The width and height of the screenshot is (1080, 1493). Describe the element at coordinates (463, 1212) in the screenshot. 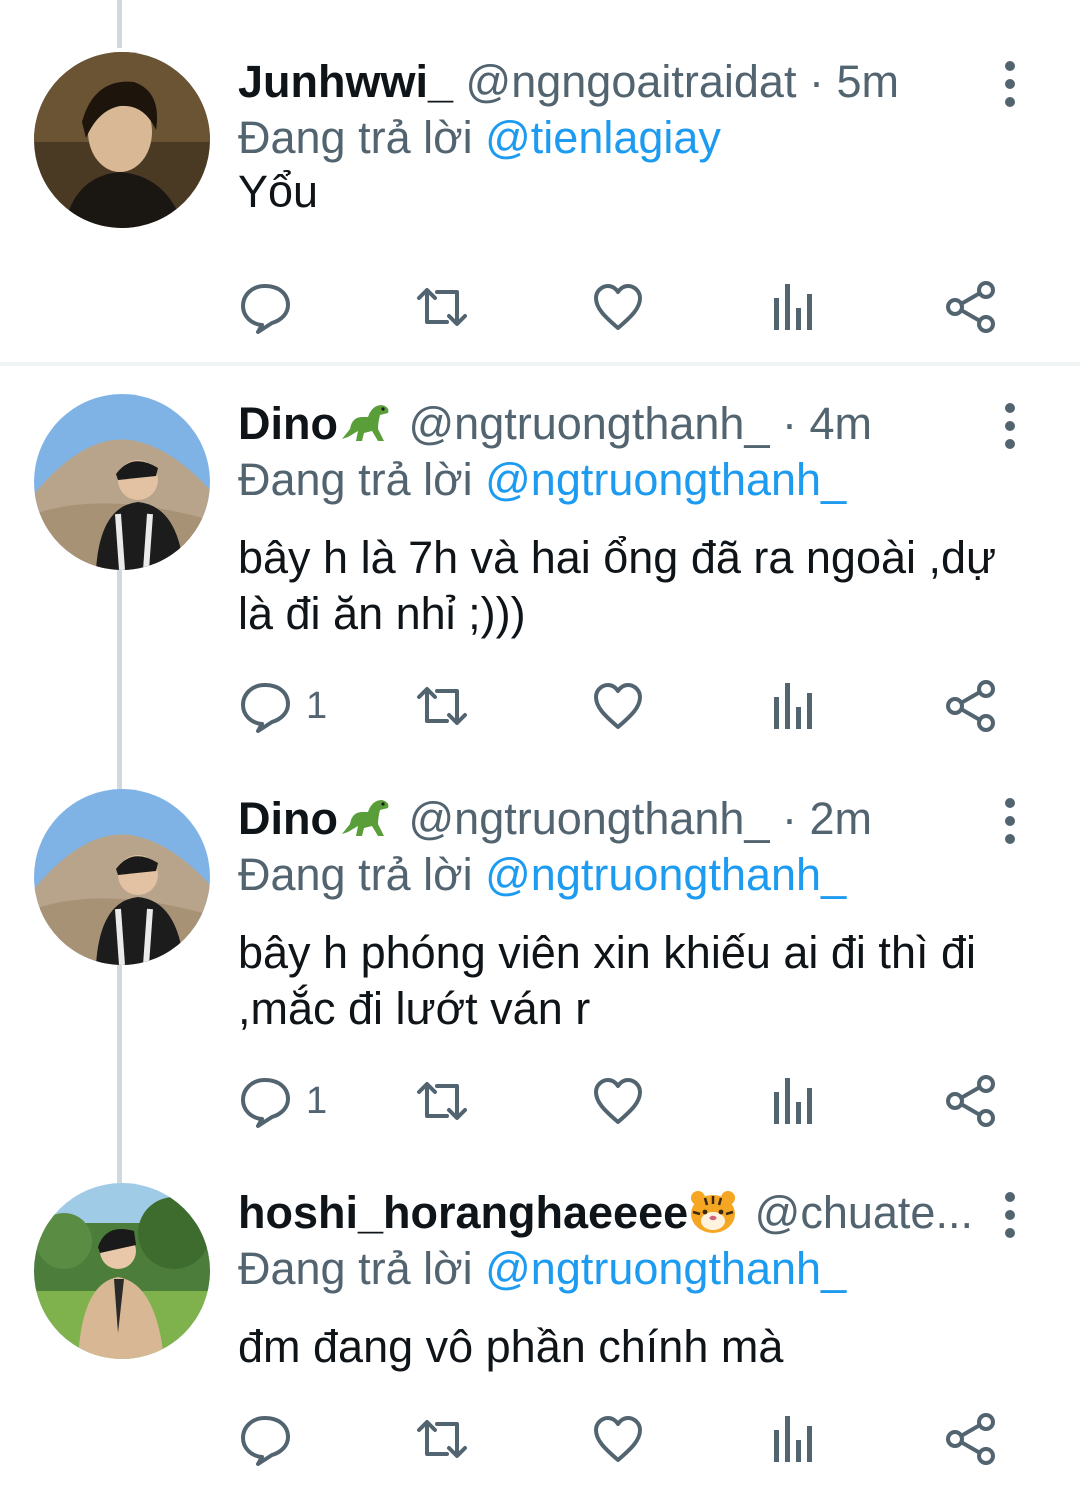

I see `display-name: hoshi_horanghaeeee` at that location.